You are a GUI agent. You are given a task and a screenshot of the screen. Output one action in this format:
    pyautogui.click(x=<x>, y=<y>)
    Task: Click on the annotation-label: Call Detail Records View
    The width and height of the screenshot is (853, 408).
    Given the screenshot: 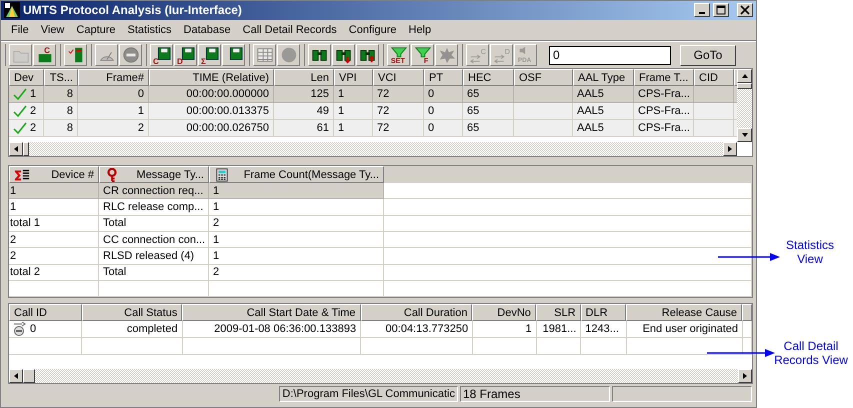 What is the action you would take?
    pyautogui.click(x=811, y=354)
    